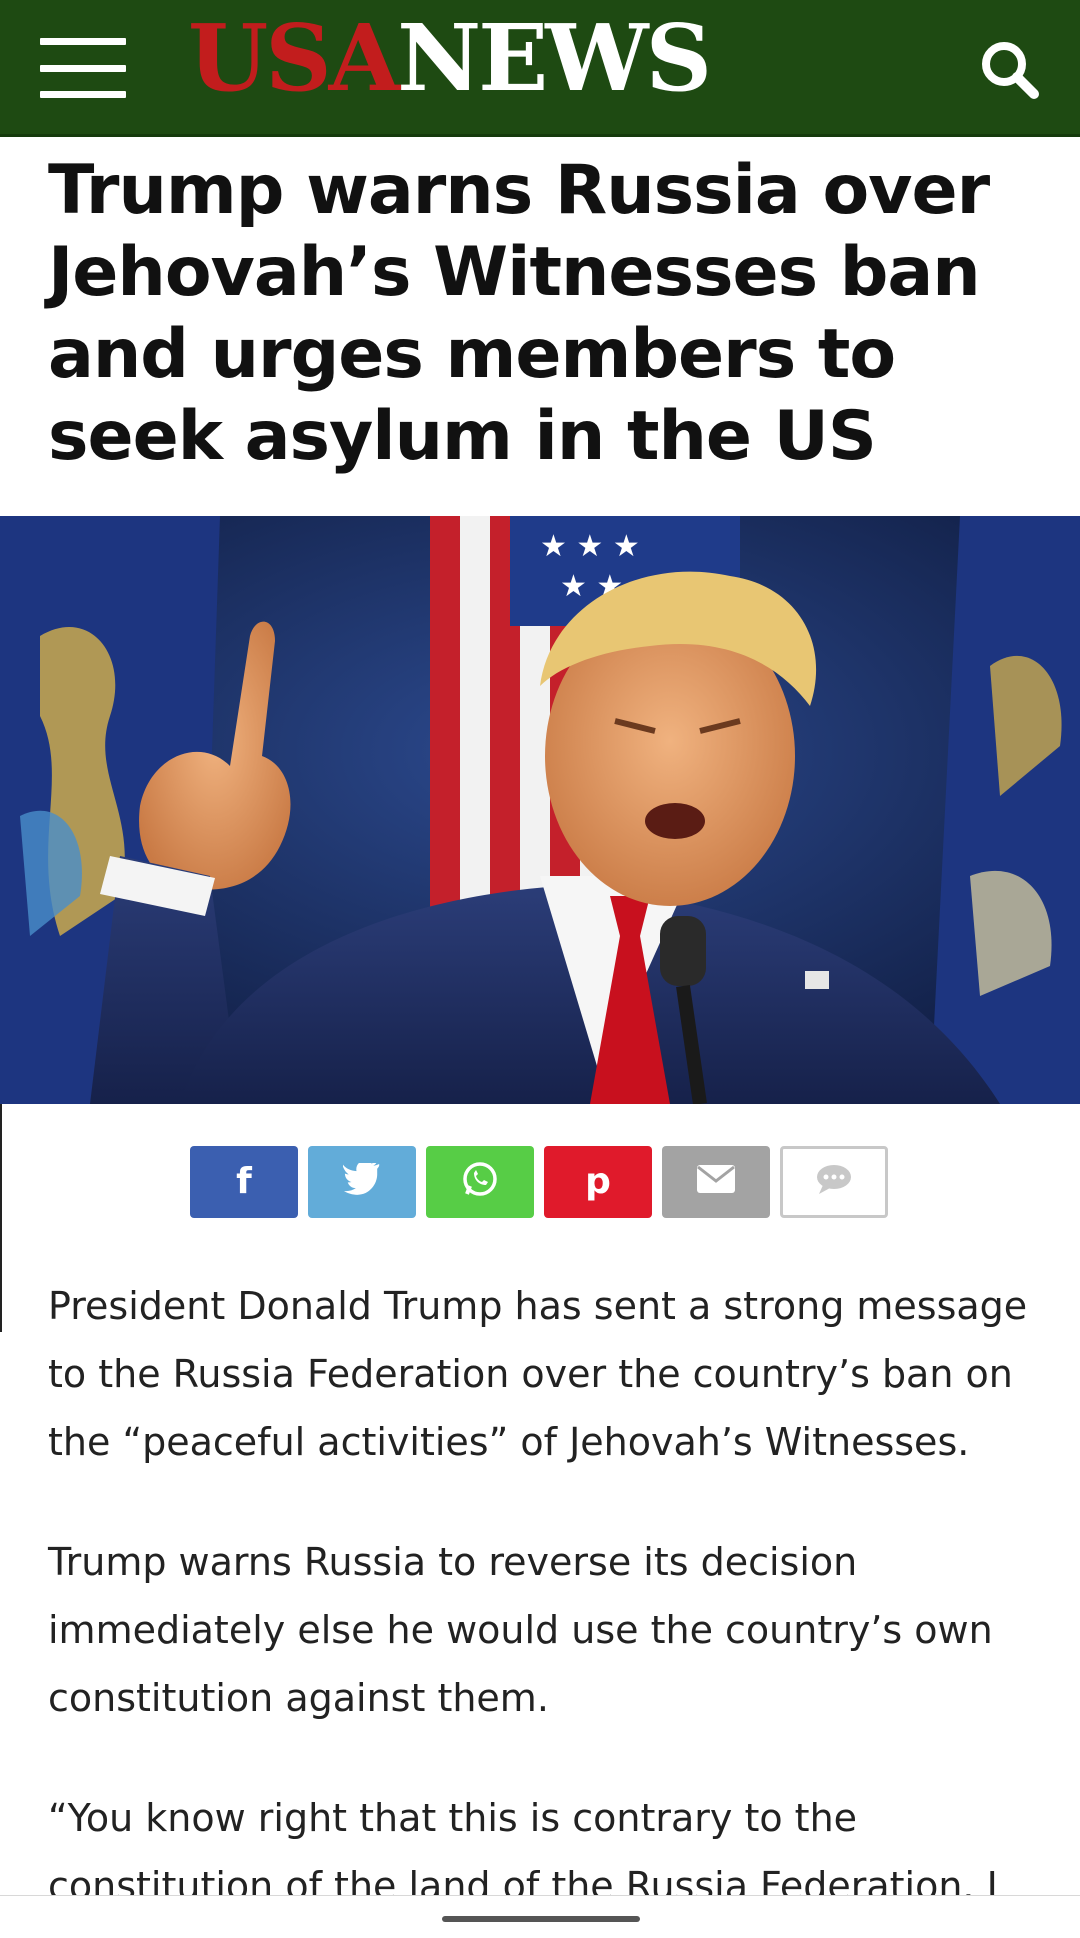 The height and width of the screenshot is (1938, 1080). I want to click on divider-line, so click(1, 1218).